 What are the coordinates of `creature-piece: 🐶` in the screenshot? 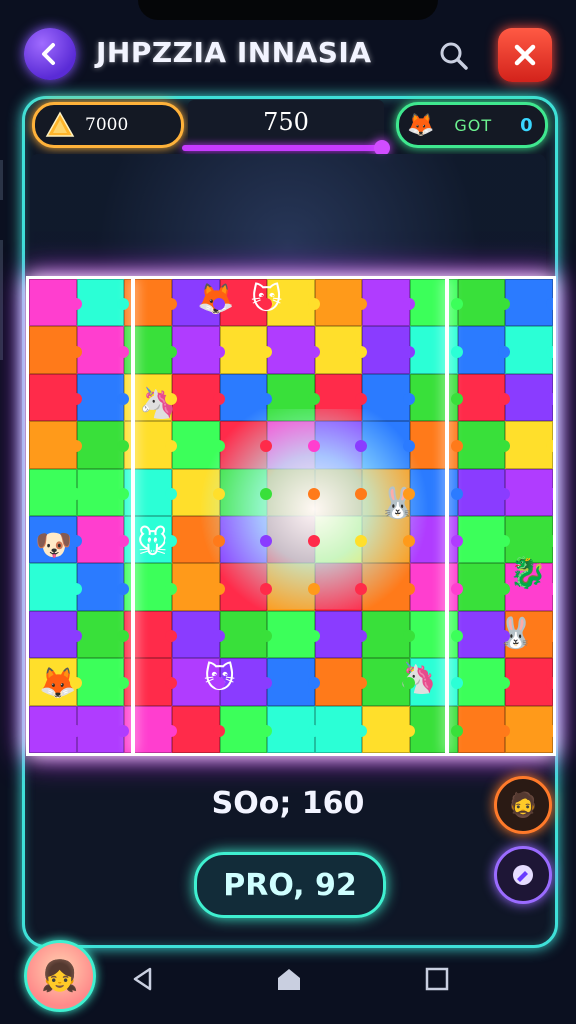 It's located at (53, 546).